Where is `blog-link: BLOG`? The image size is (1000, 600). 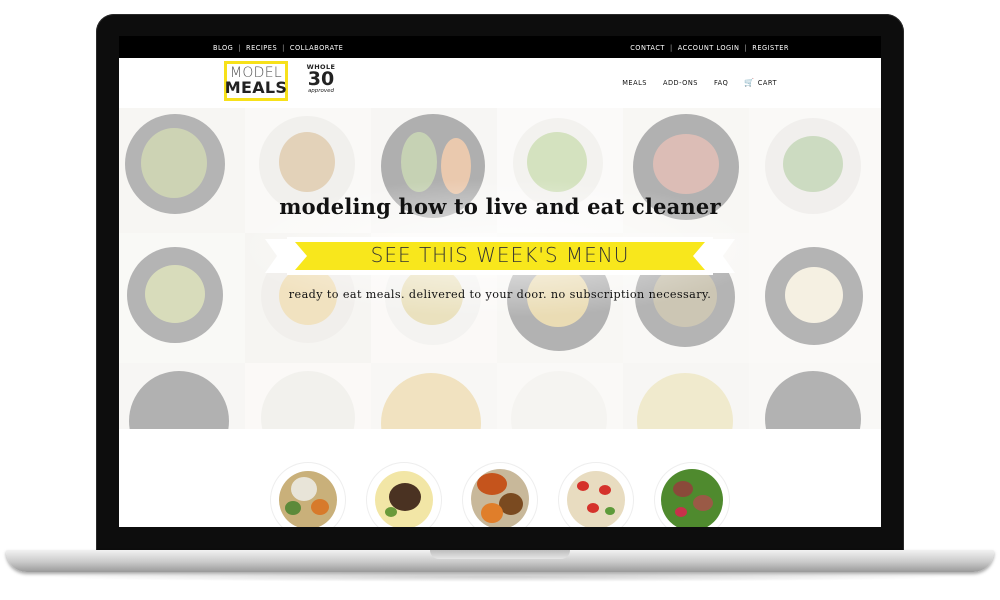 blog-link: BLOG is located at coordinates (223, 48).